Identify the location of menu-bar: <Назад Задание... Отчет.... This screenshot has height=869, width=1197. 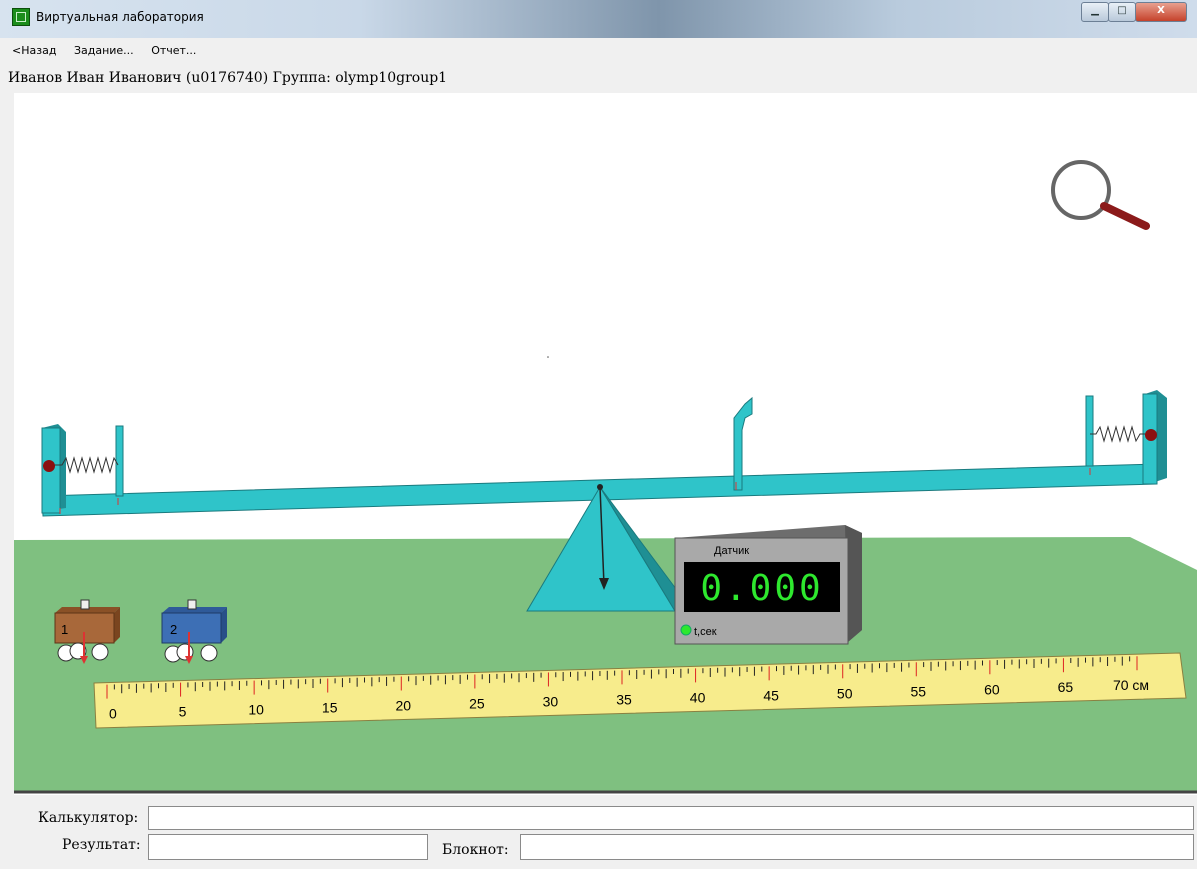
(111, 53).